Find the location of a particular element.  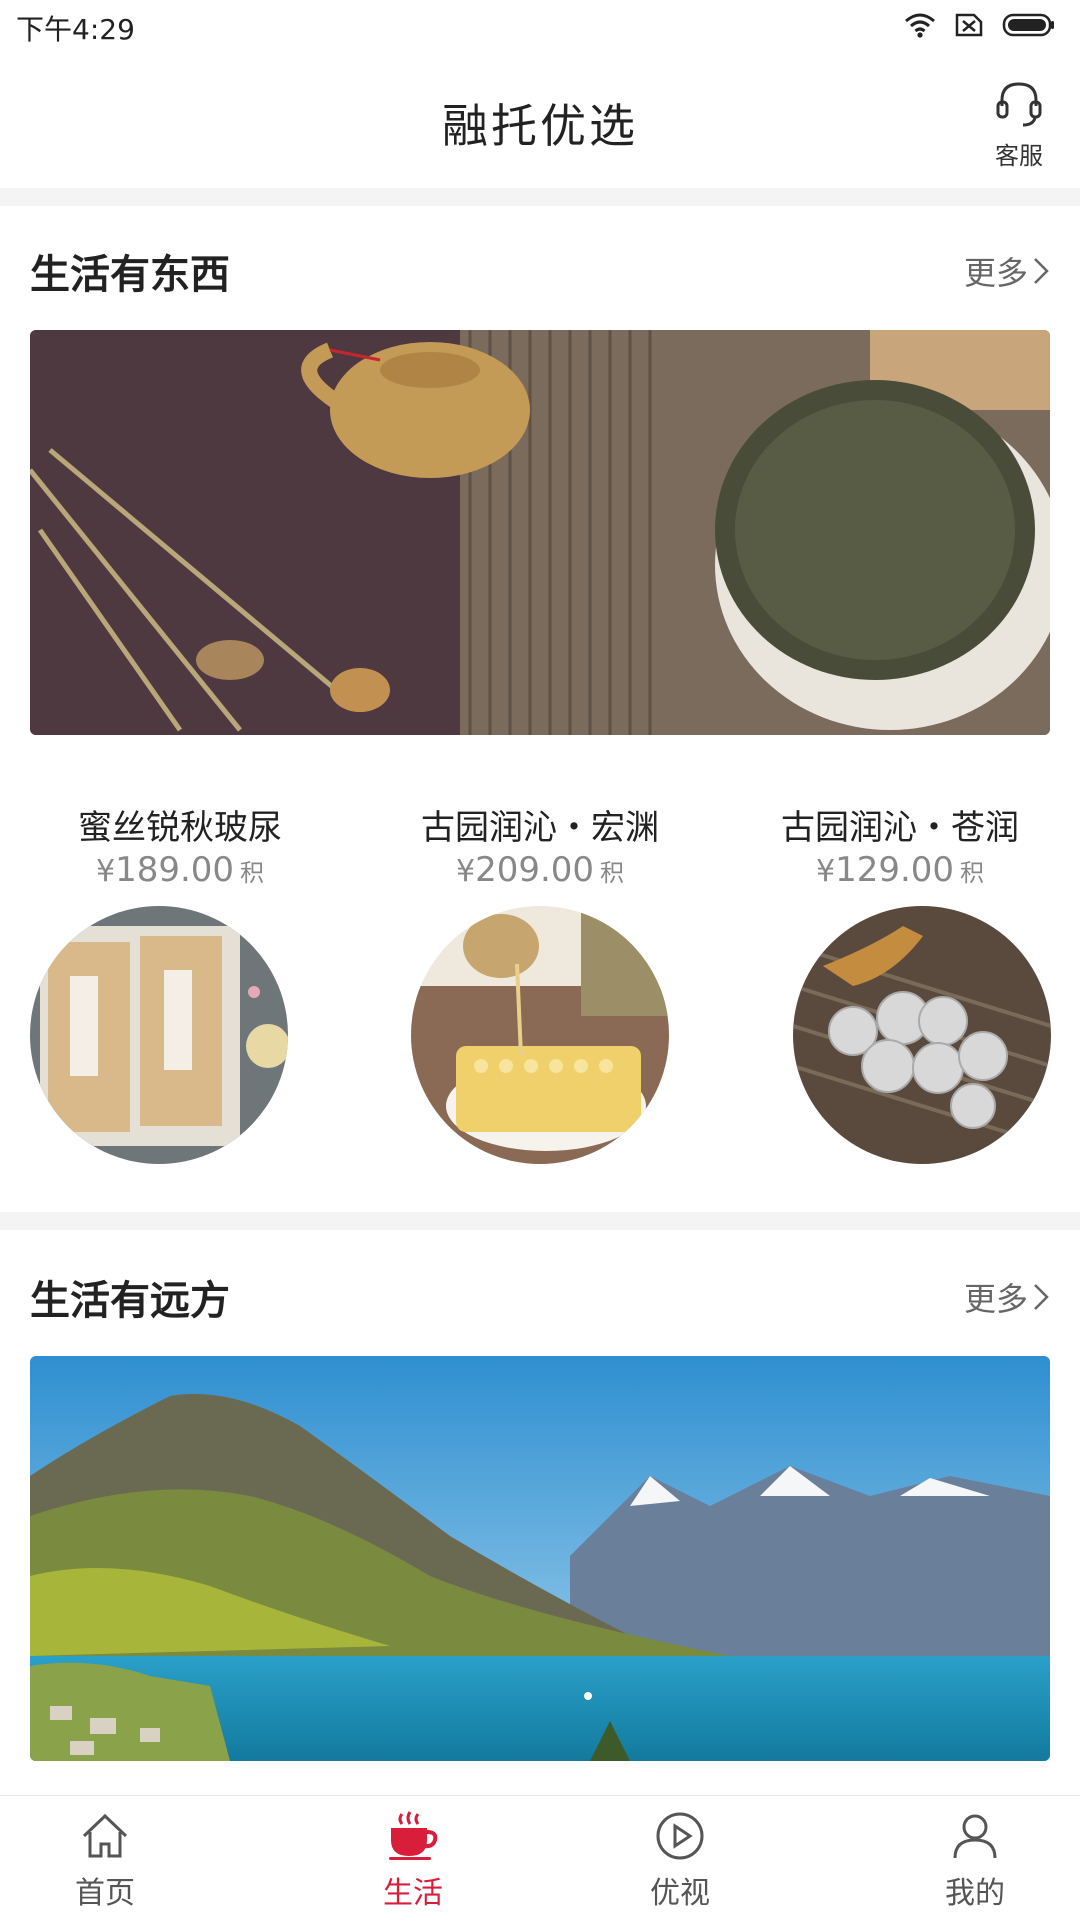

headset-icon is located at coordinates (1019, 104).